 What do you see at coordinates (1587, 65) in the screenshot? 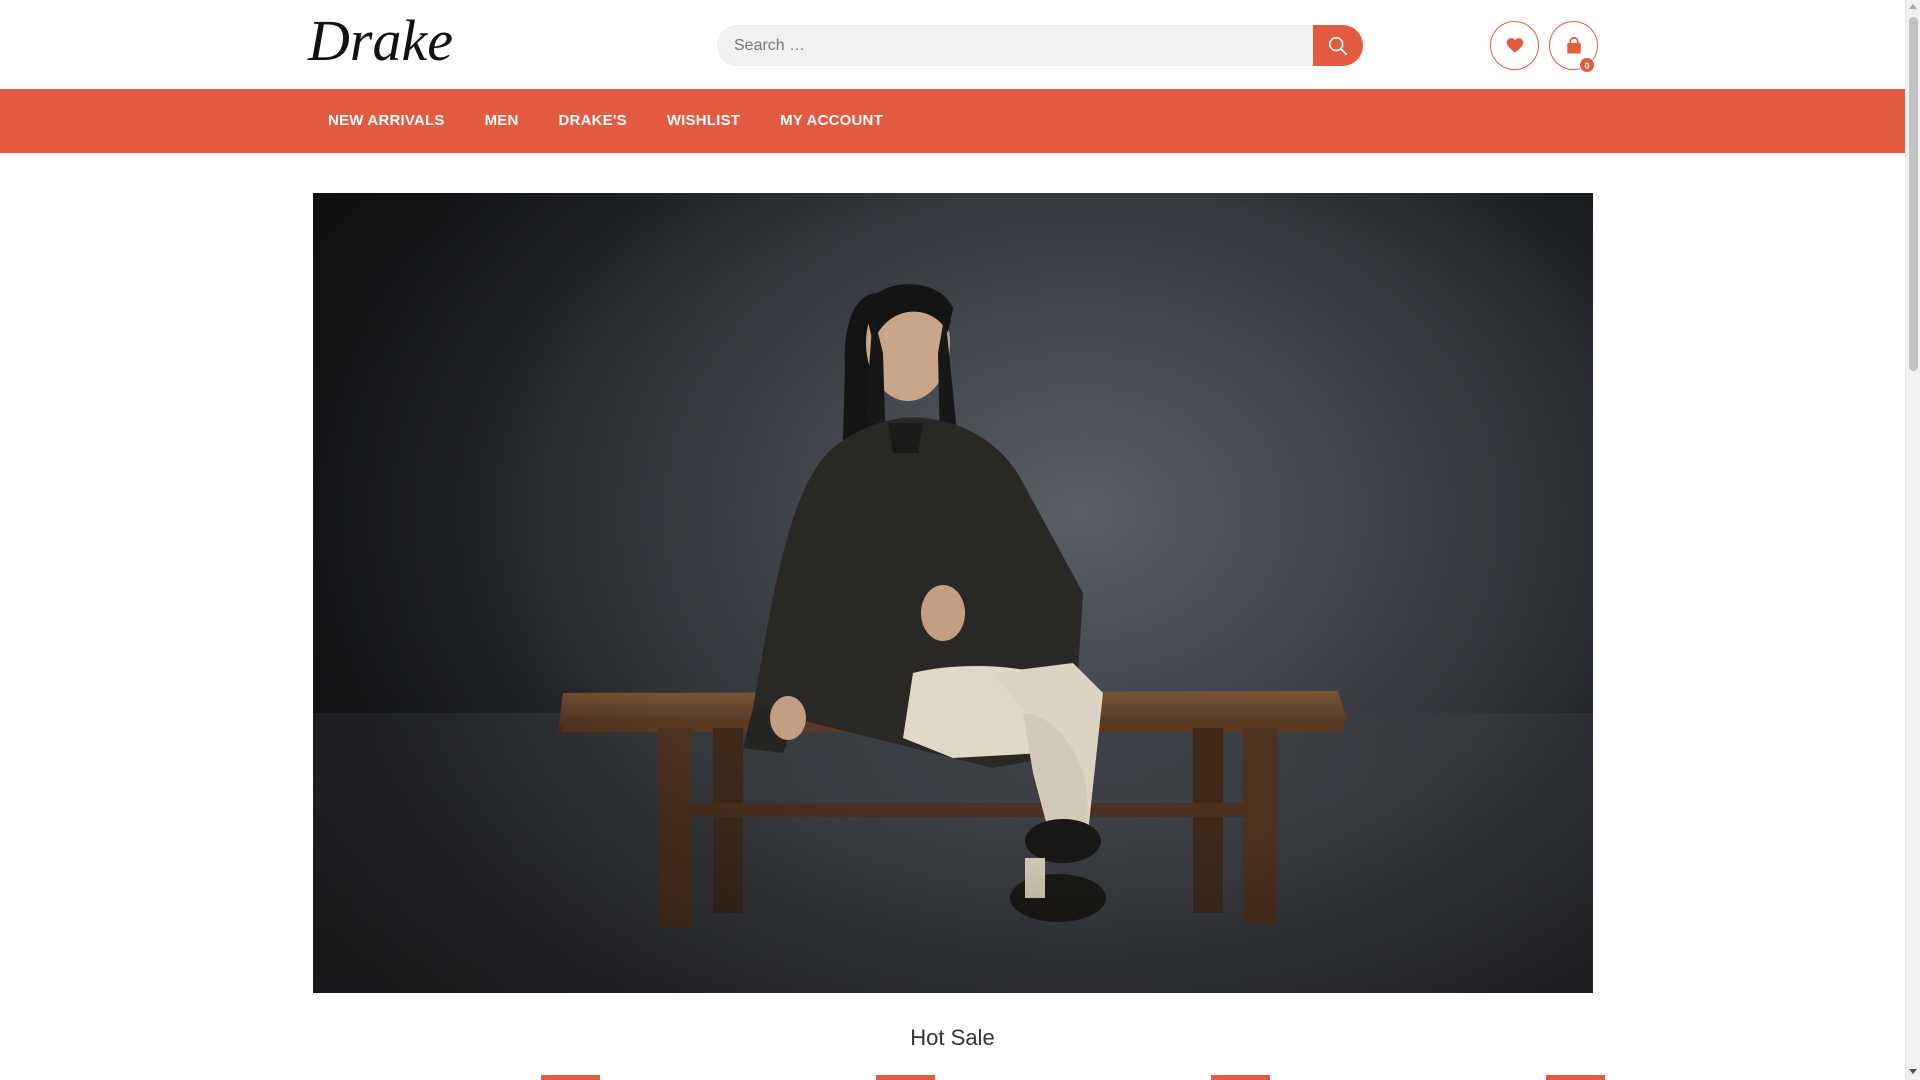
I see `cart-count-badge: 0` at bounding box center [1587, 65].